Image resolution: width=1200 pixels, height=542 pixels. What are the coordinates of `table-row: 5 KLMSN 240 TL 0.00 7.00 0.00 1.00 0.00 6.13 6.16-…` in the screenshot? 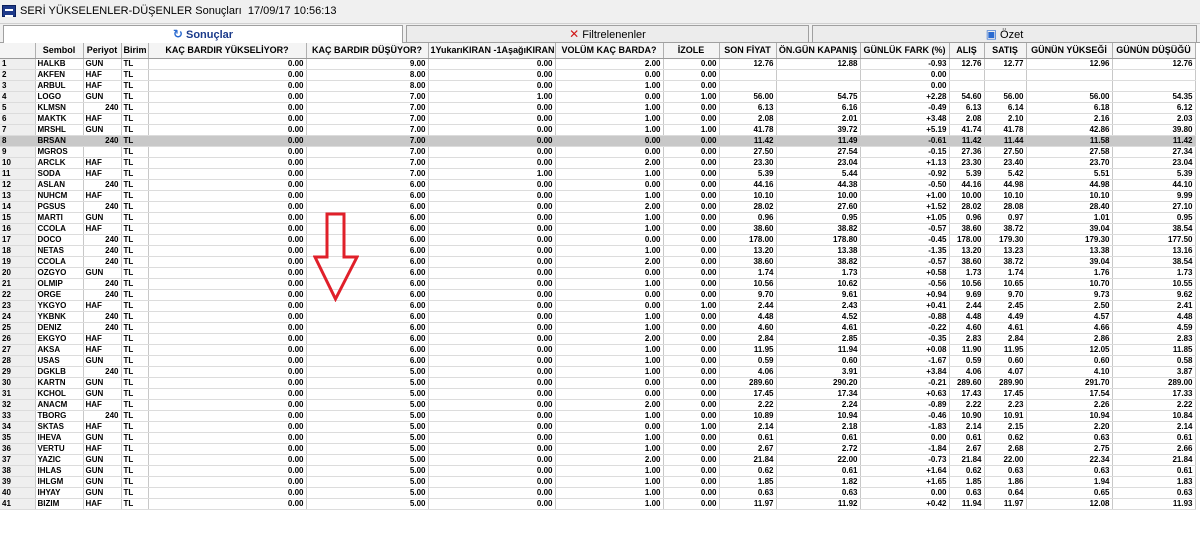 It's located at (598, 108).